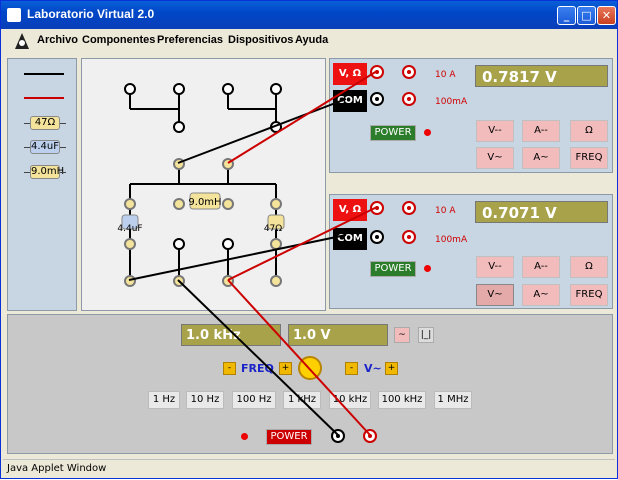 The image size is (618, 480). Describe the element at coordinates (351, 368) in the screenshot. I see `volt-decrease-button: -` at that location.